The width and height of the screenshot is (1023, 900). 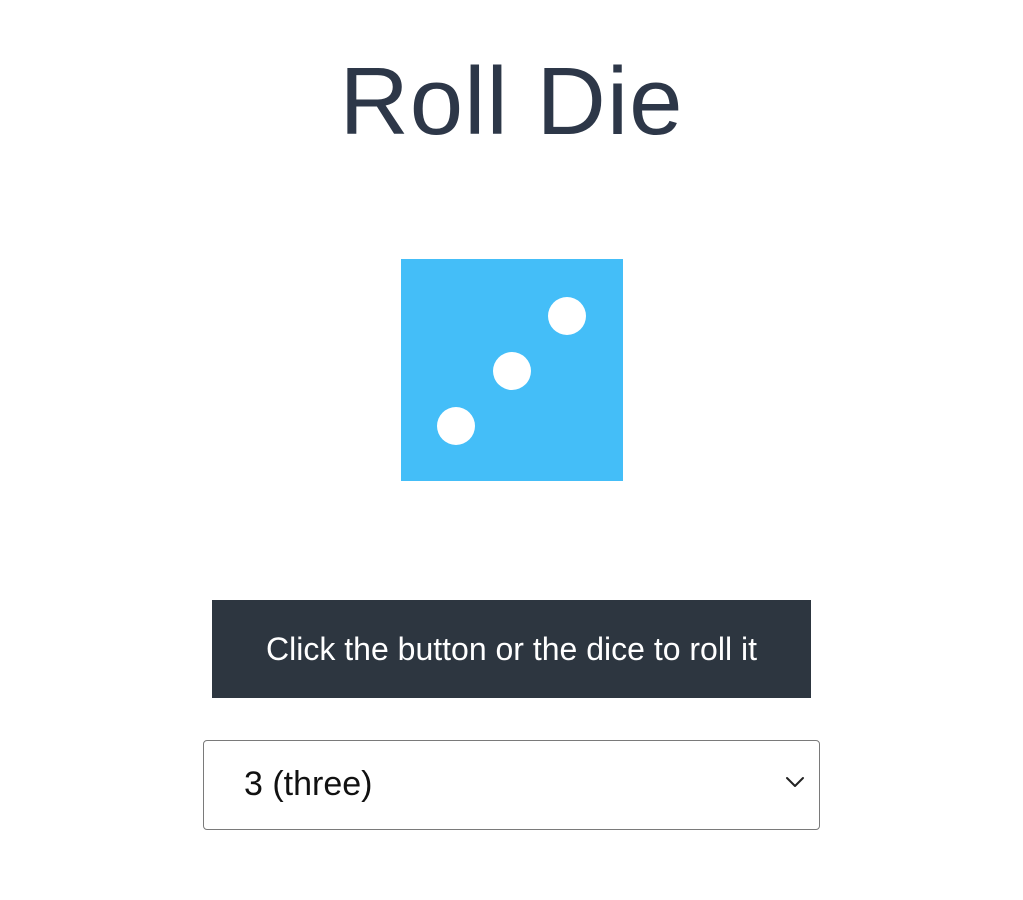 What do you see at coordinates (511, 785) in the screenshot?
I see `face-select: 3 (three)` at bounding box center [511, 785].